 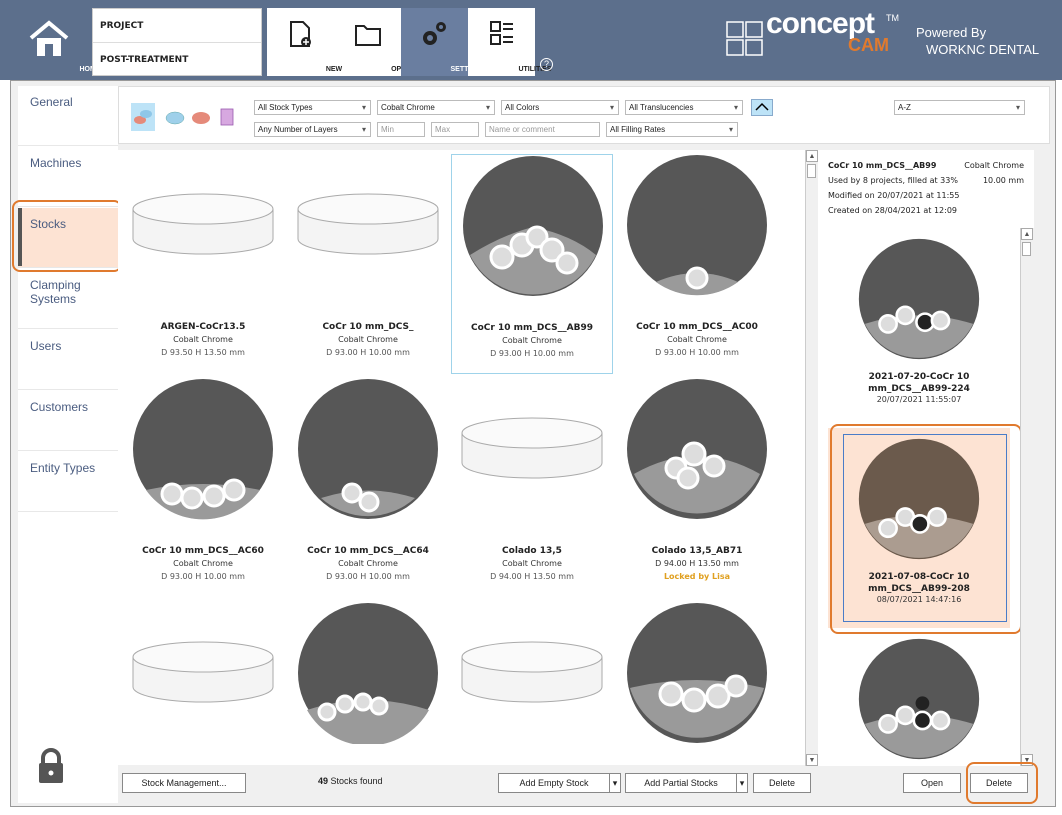 I want to click on translucencies-select: All Translucencies, so click(x=684, y=107).